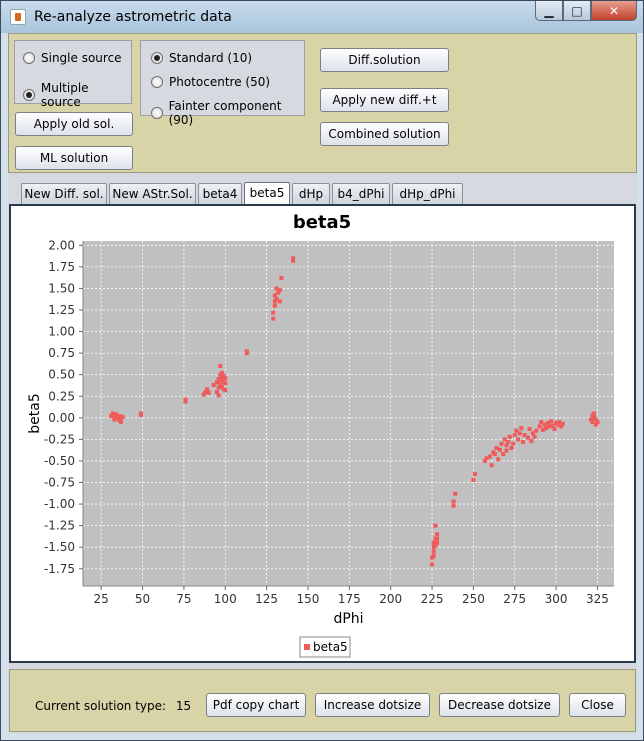 This screenshot has height=741, width=644. Describe the element at coordinates (220, 193) in the screenshot. I see `tab-beta4: beta4` at that location.